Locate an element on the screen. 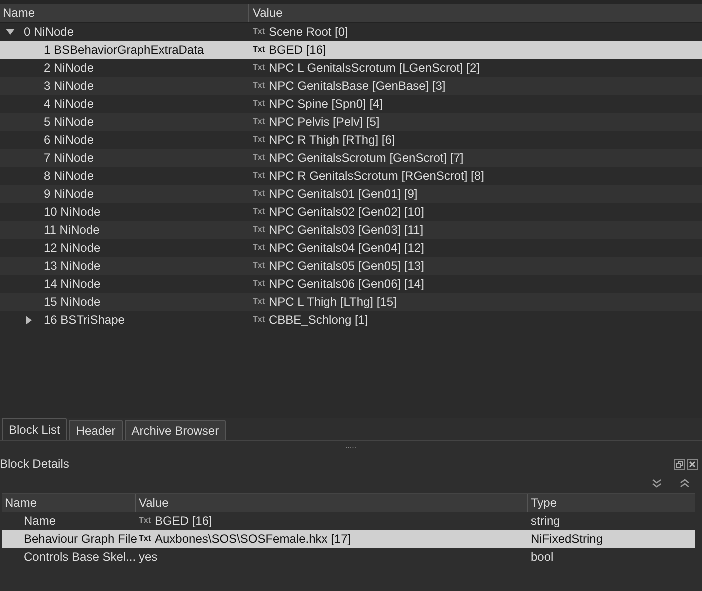 The width and height of the screenshot is (702, 591). column-header: Type is located at coordinates (611, 503).